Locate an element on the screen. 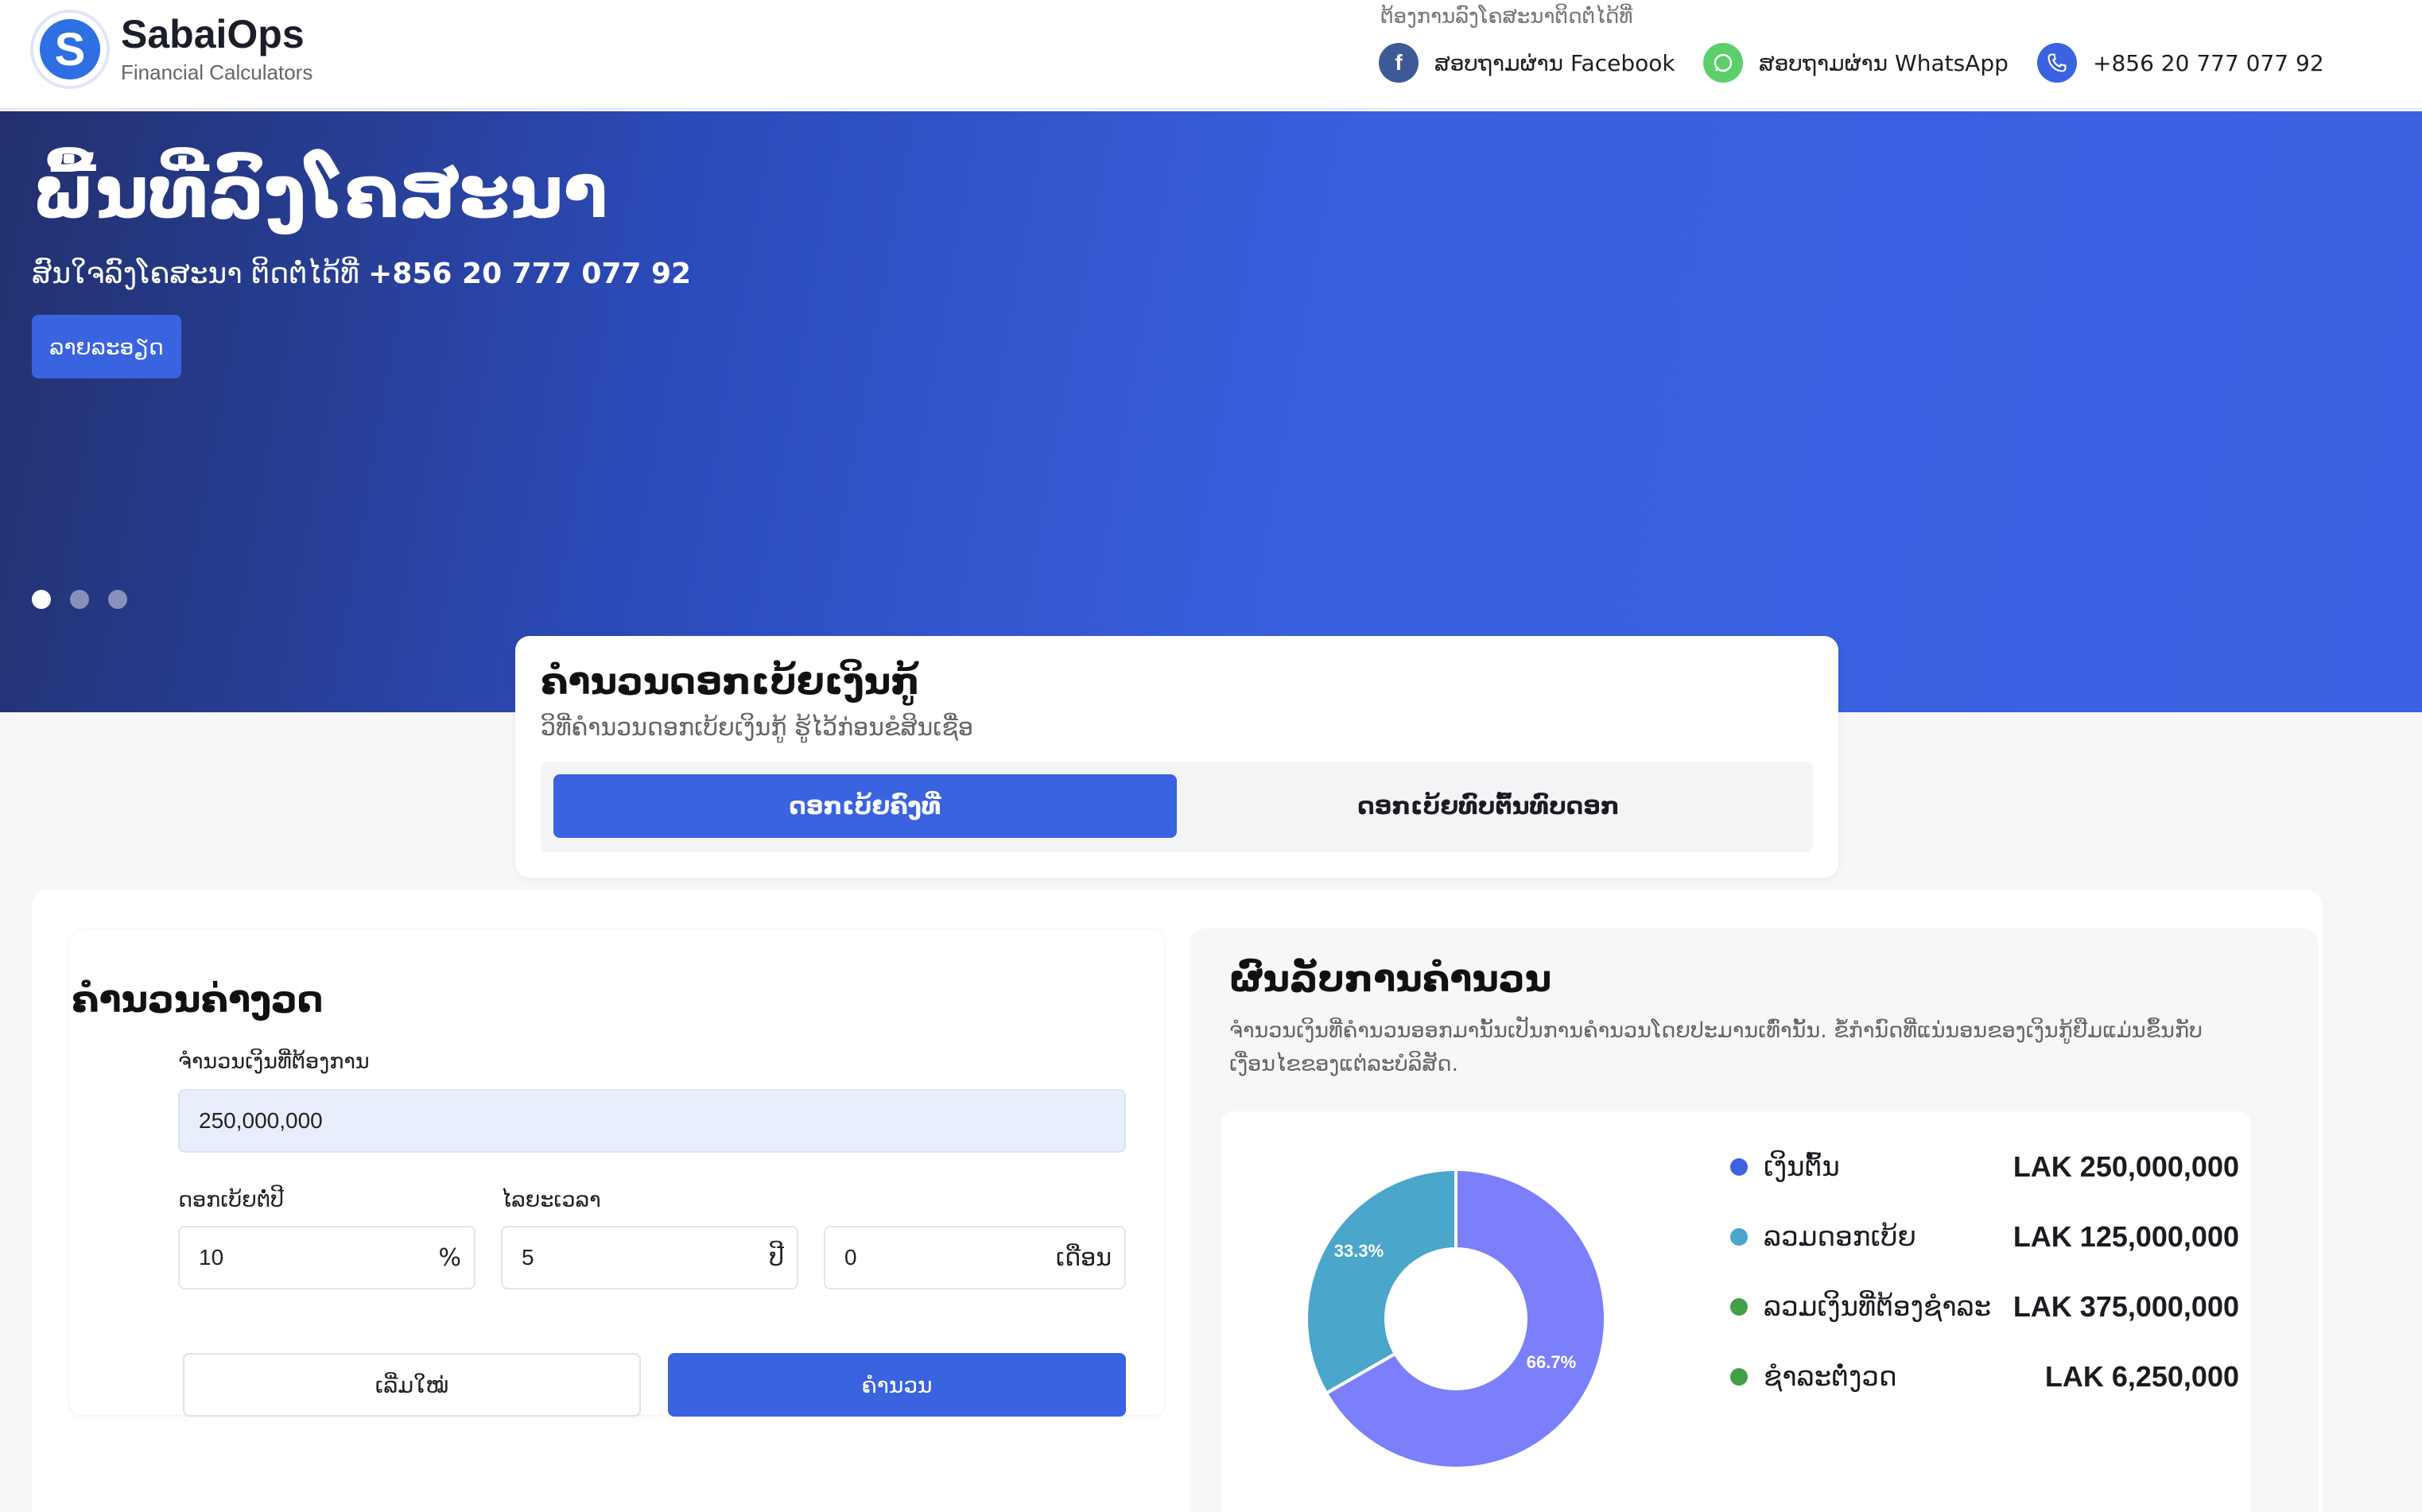 The image size is (2422, 1512). legend-row-principal: ເງິນຕົ້ນ LAK 250,000,000 is located at coordinates (1984, 1167).